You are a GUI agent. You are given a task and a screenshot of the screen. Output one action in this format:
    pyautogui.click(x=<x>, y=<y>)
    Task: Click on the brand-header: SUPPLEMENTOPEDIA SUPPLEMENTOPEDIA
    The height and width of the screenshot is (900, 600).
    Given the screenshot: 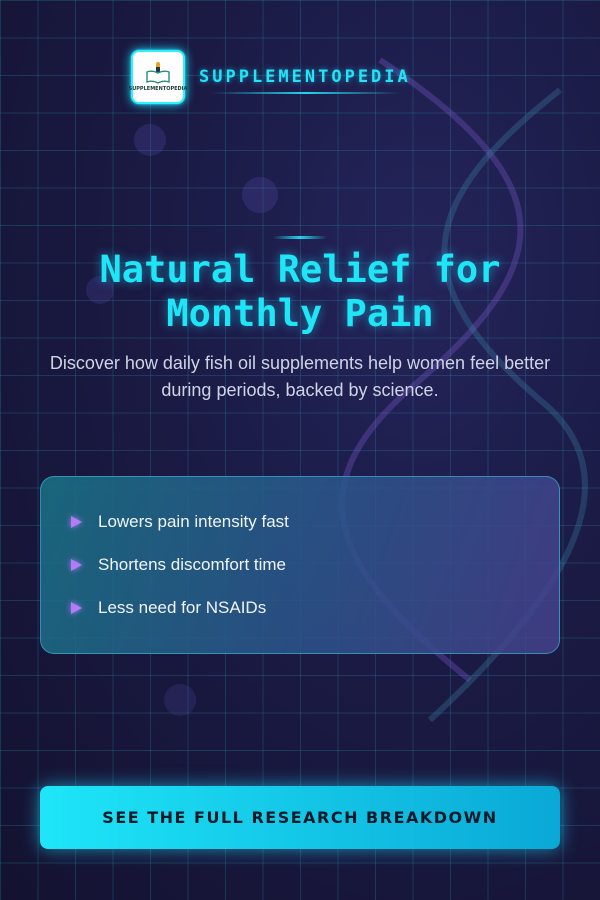 What is the action you would take?
    pyautogui.click(x=269, y=77)
    